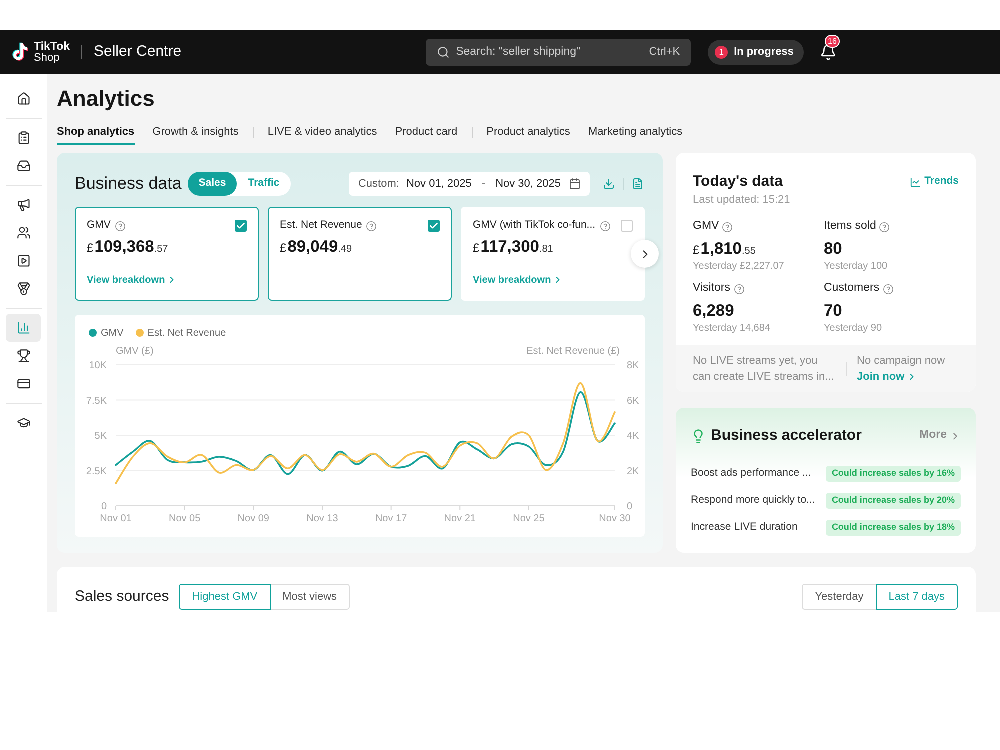  What do you see at coordinates (664, 52) in the screenshot?
I see `shortcut-hint: Ctrl+K` at bounding box center [664, 52].